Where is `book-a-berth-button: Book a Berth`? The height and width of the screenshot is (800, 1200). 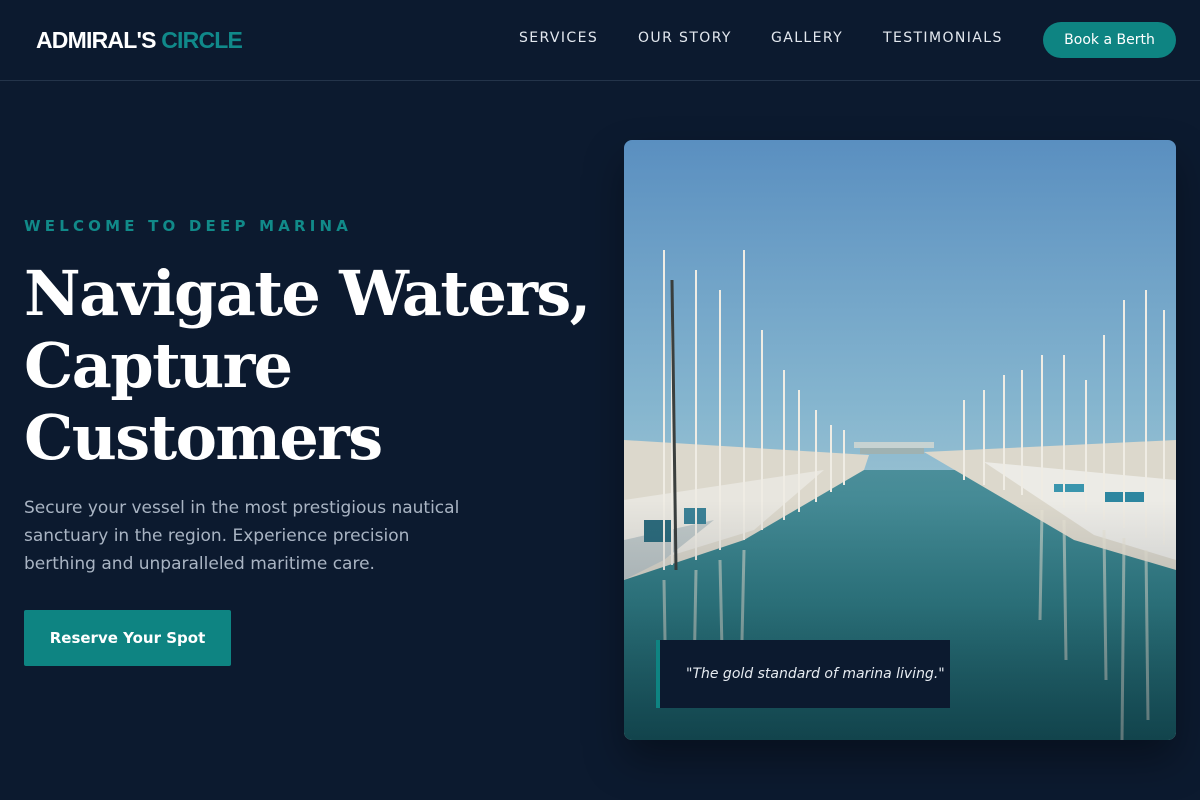 book-a-berth-button: Book a Berth is located at coordinates (1109, 40).